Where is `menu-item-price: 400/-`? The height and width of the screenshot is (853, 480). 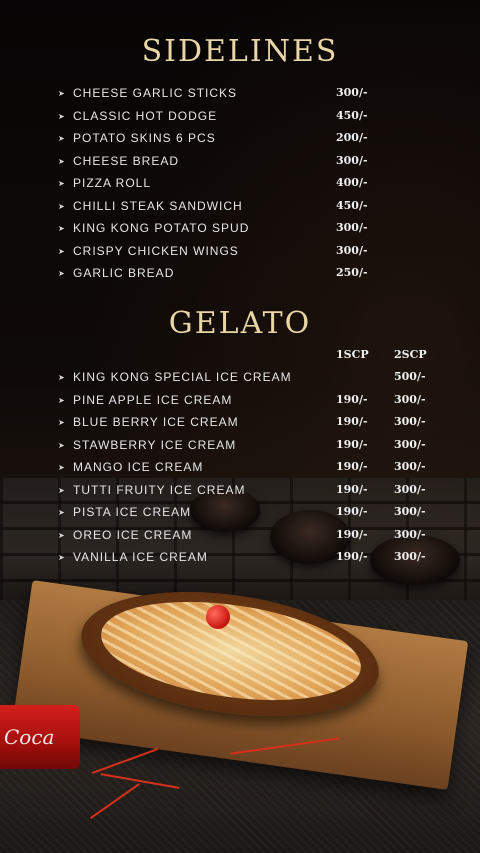 menu-item-price: 400/- is located at coordinates (352, 182).